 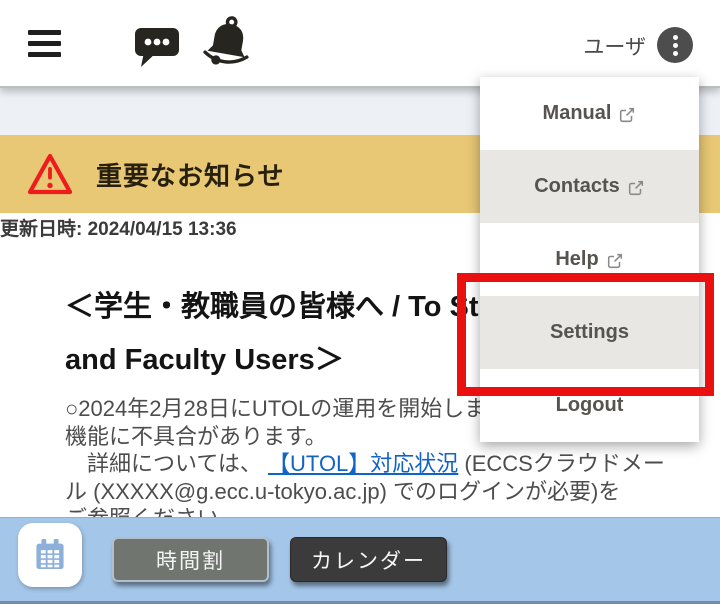 I want to click on body-text: 詳細については、, so click(x=167, y=464).